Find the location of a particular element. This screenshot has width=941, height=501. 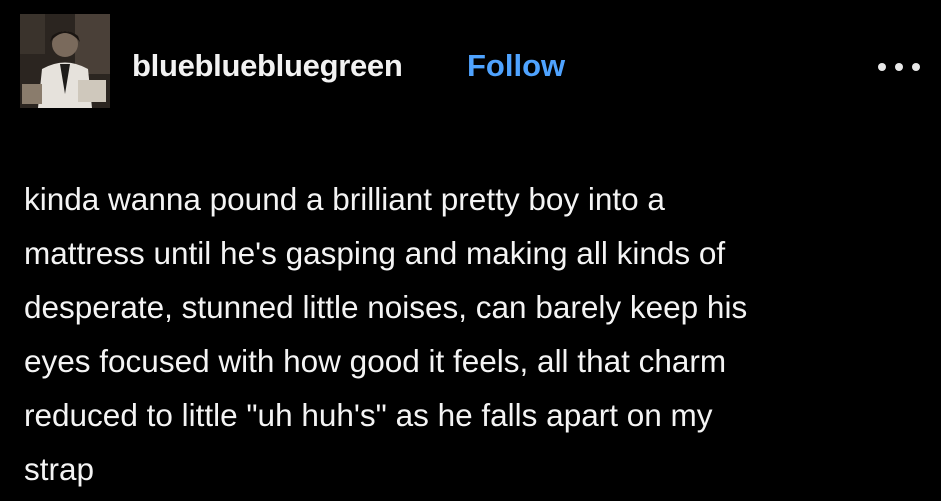

avatar is located at coordinates (65, 61).